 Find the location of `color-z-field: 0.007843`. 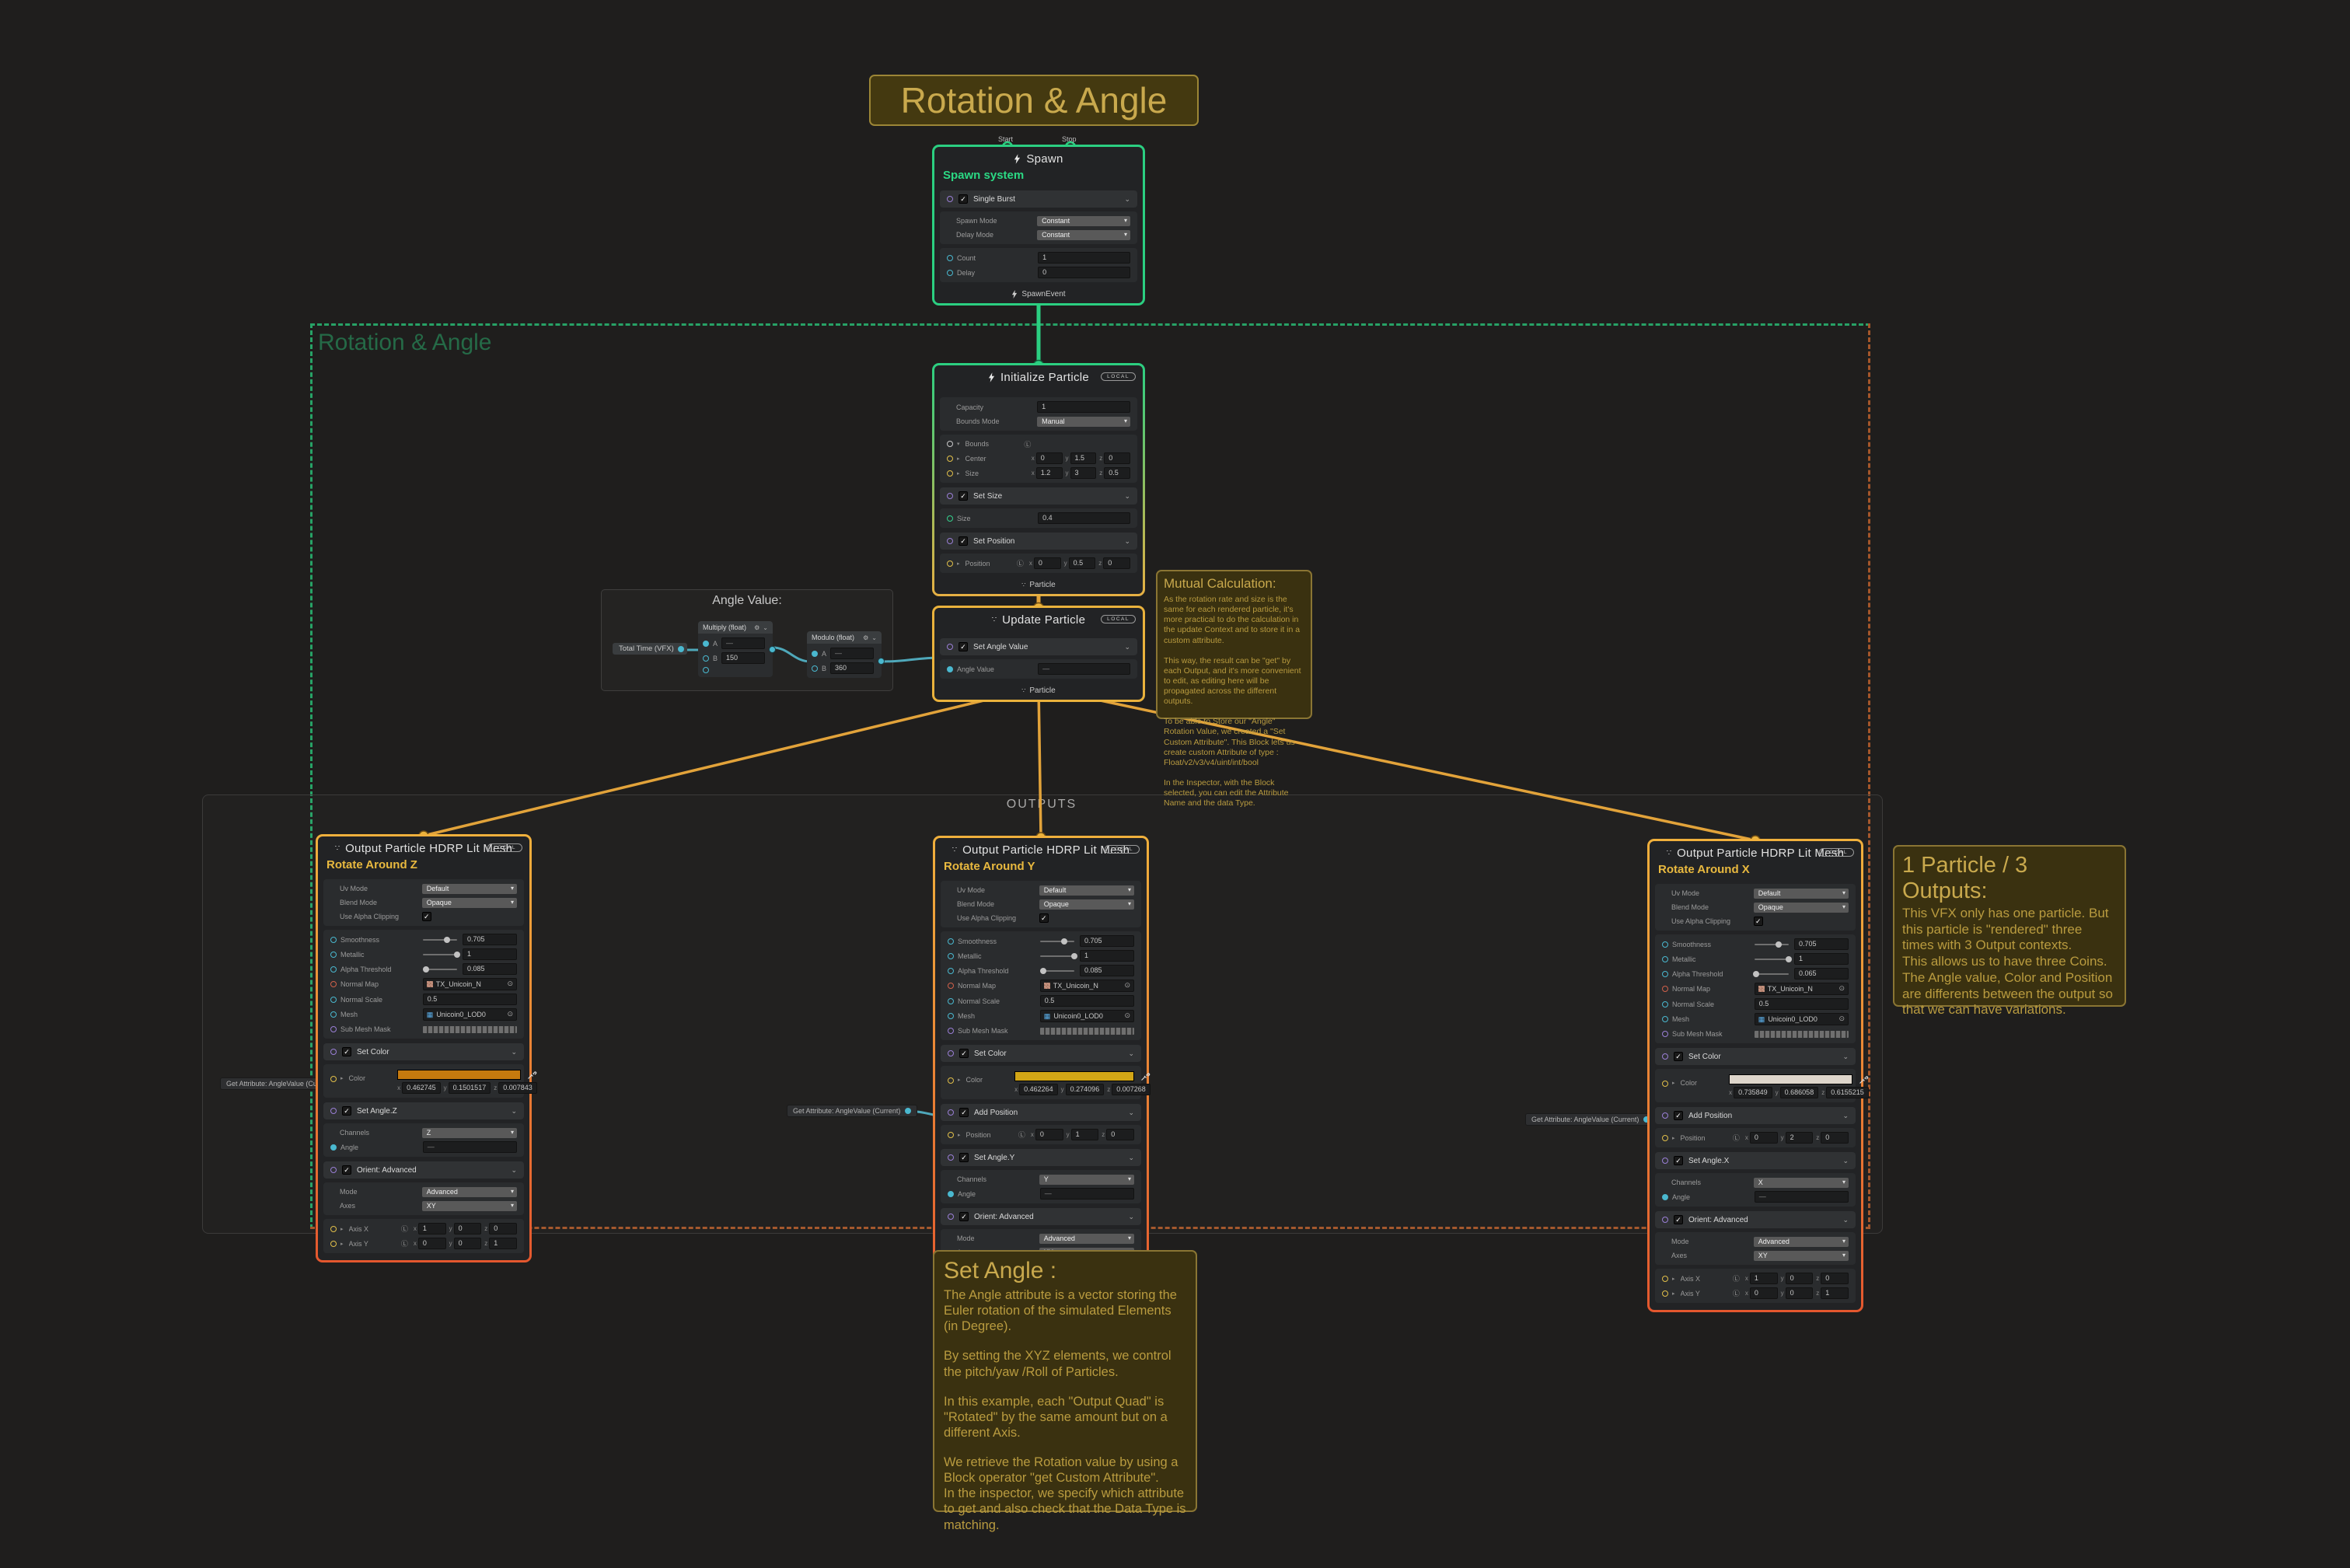

color-z-field: 0.007843 is located at coordinates (517, 1088).